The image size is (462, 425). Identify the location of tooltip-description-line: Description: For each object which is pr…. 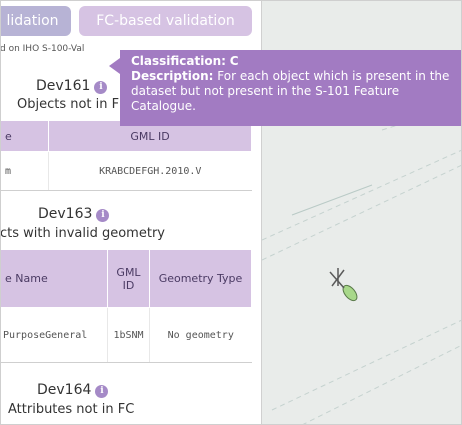
(291, 91).